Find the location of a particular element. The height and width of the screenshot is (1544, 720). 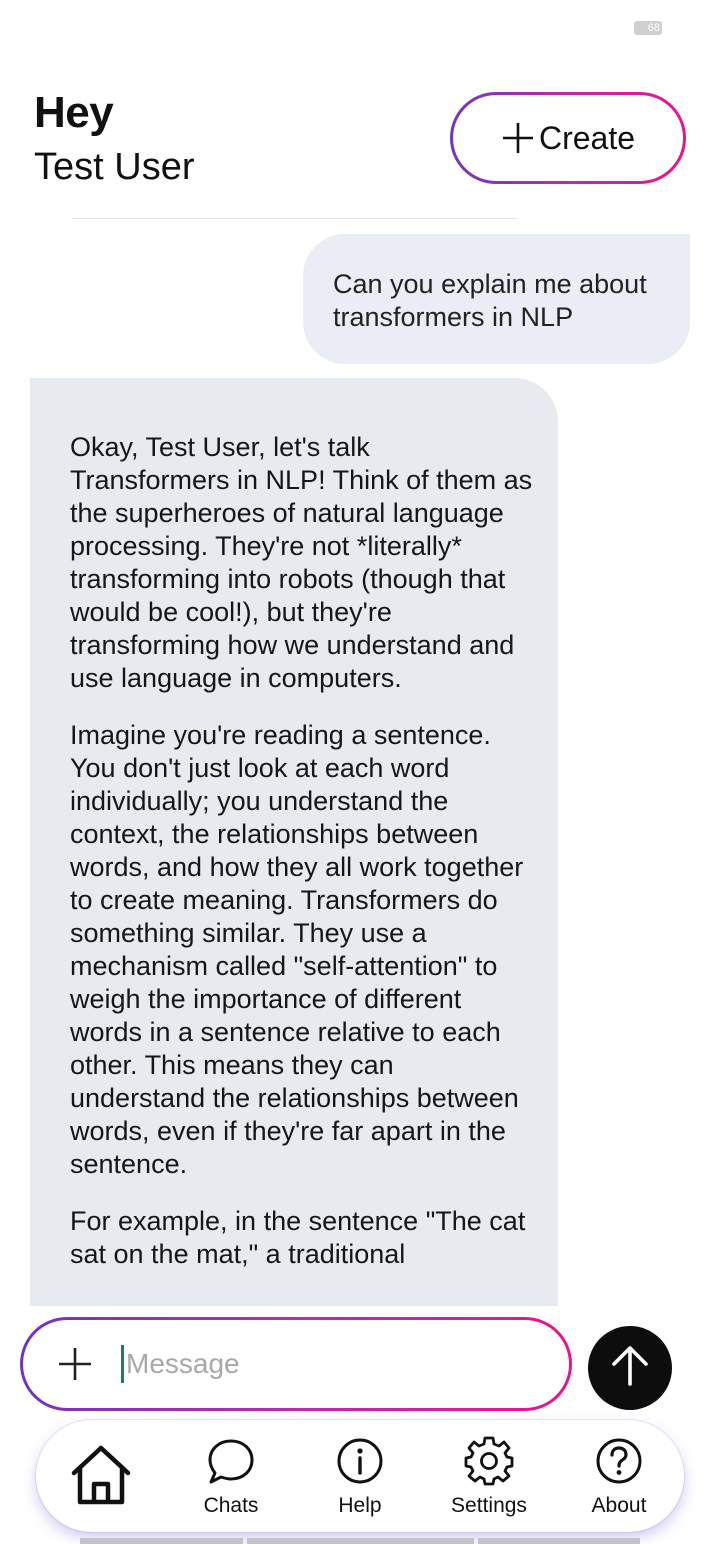

gear-icon is located at coordinates (489, 1463).